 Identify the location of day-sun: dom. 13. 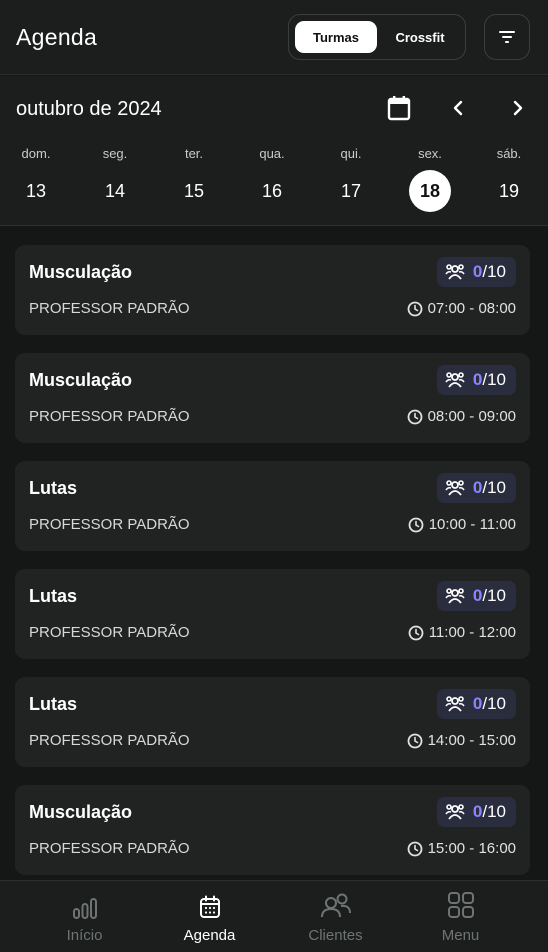
(36, 182).